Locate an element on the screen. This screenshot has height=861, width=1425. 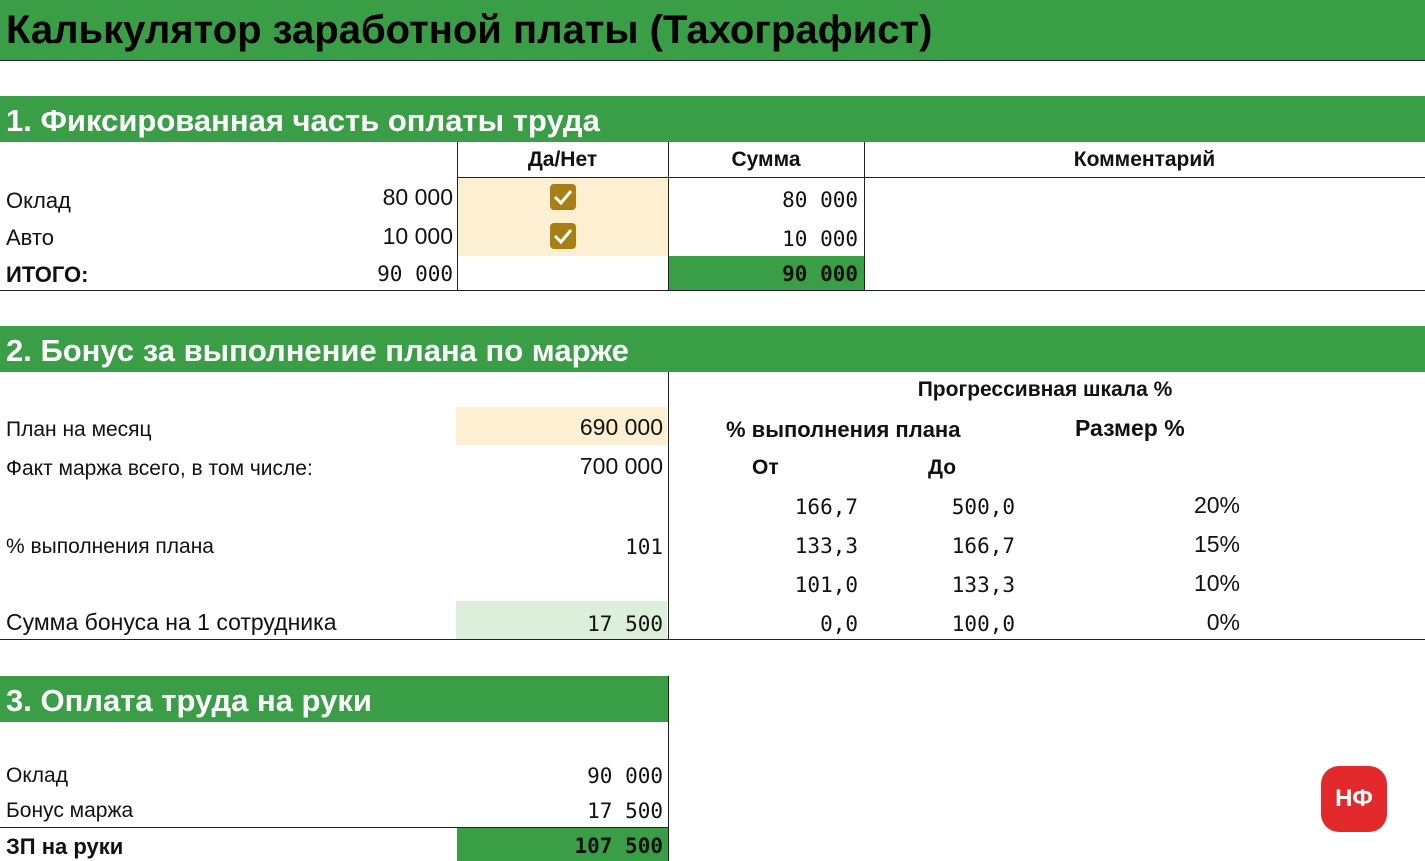
scale-size: 20% is located at coordinates (1216, 505).